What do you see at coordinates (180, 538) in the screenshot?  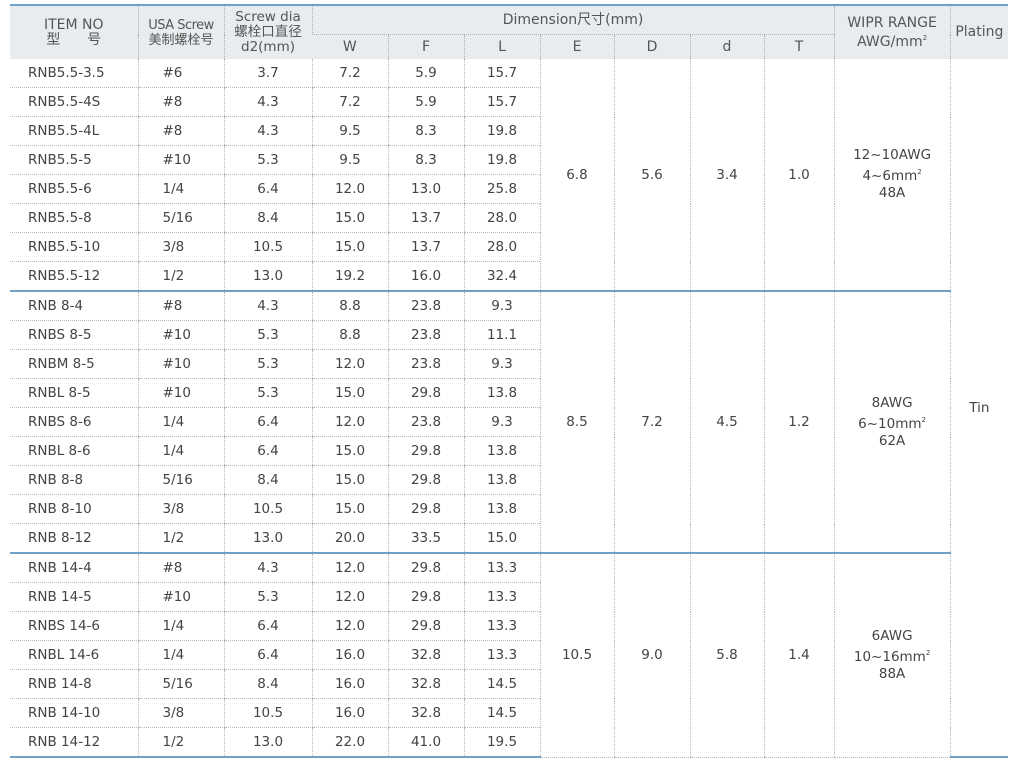 I see `cell-usa-screw: 1/2` at bounding box center [180, 538].